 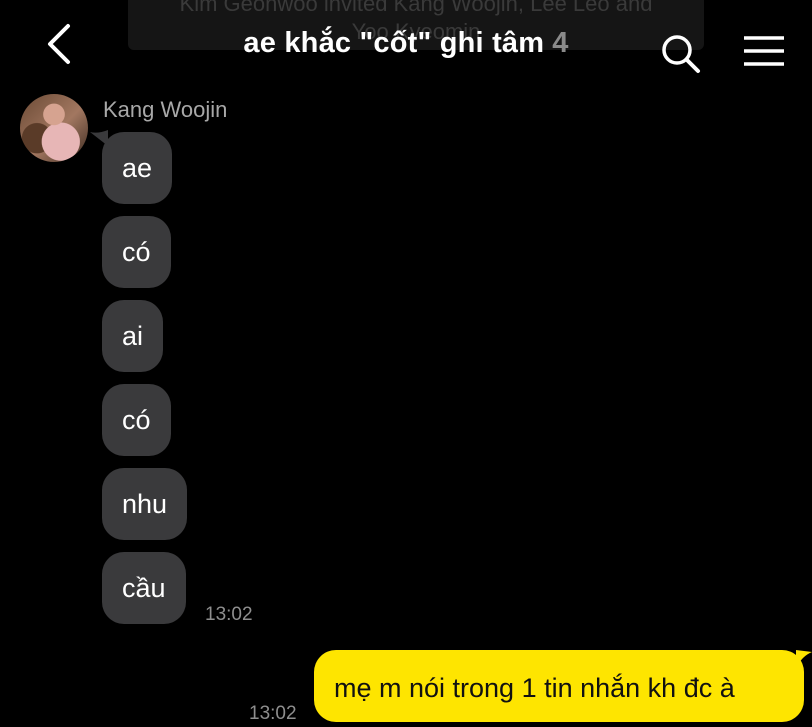 I want to click on avatar, so click(x=54, y=128).